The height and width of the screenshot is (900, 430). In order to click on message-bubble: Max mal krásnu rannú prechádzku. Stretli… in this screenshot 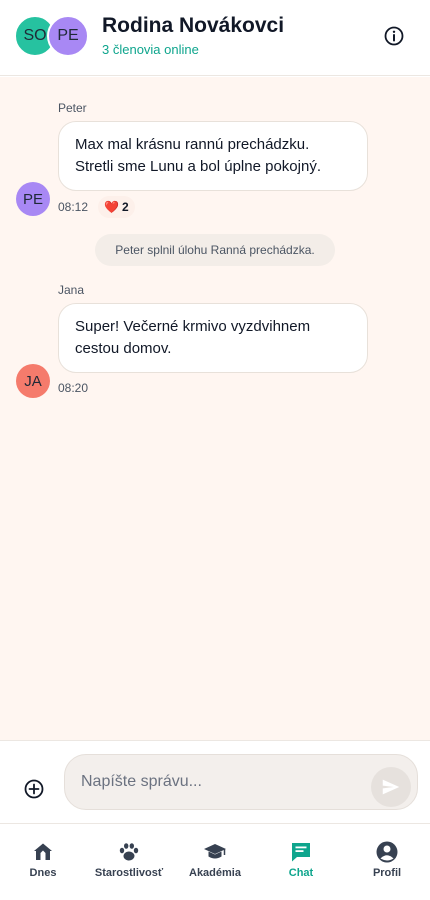, I will do `click(213, 156)`.